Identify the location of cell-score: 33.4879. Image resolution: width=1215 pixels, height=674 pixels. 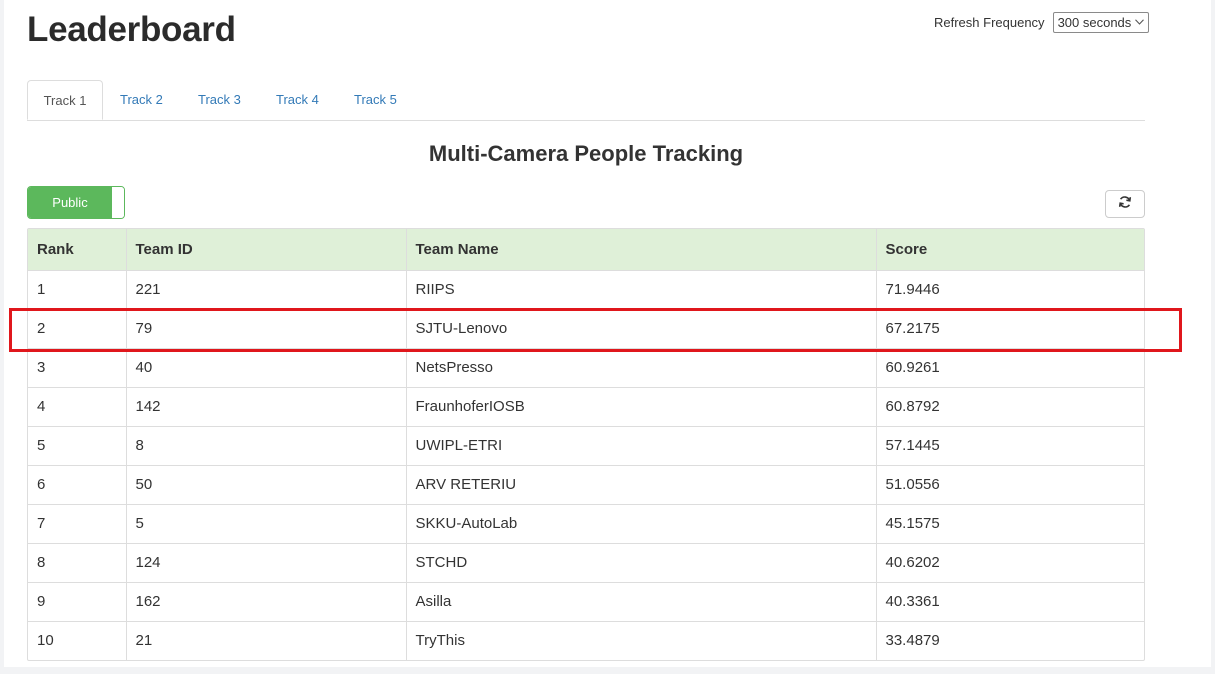
(912, 641).